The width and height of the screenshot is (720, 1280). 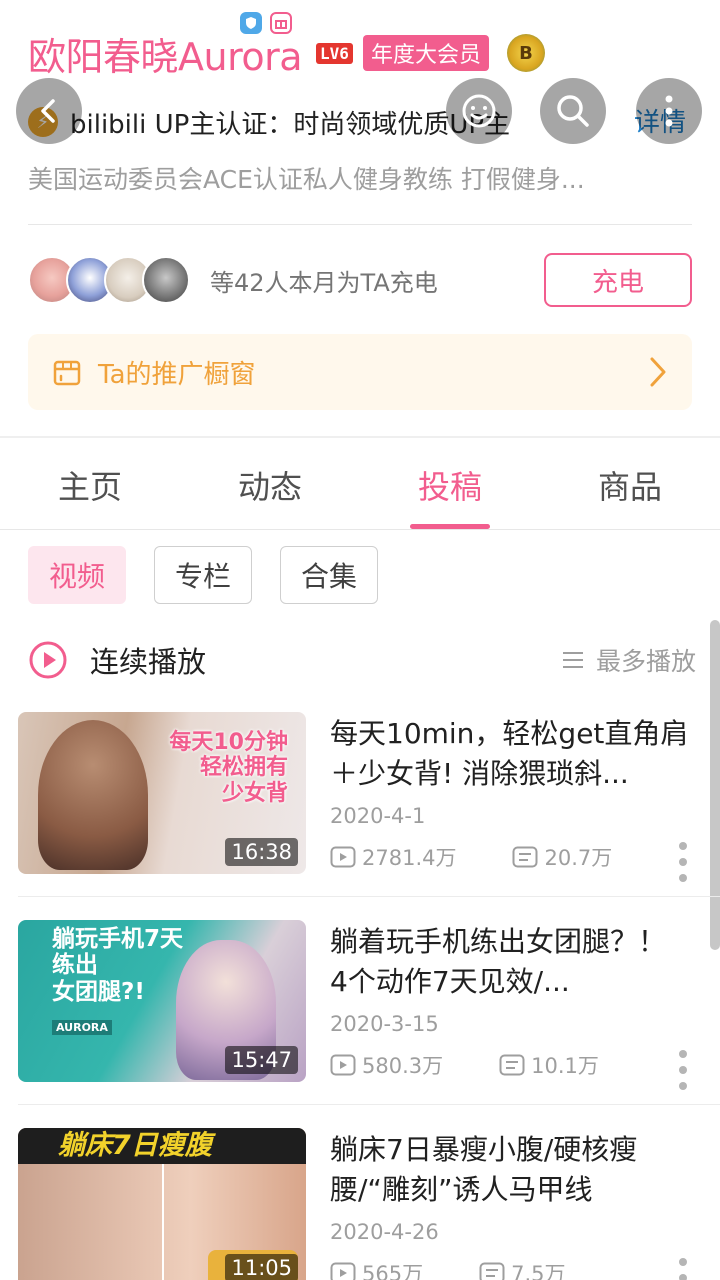 I want to click on more-options-button, so click(x=669, y=111).